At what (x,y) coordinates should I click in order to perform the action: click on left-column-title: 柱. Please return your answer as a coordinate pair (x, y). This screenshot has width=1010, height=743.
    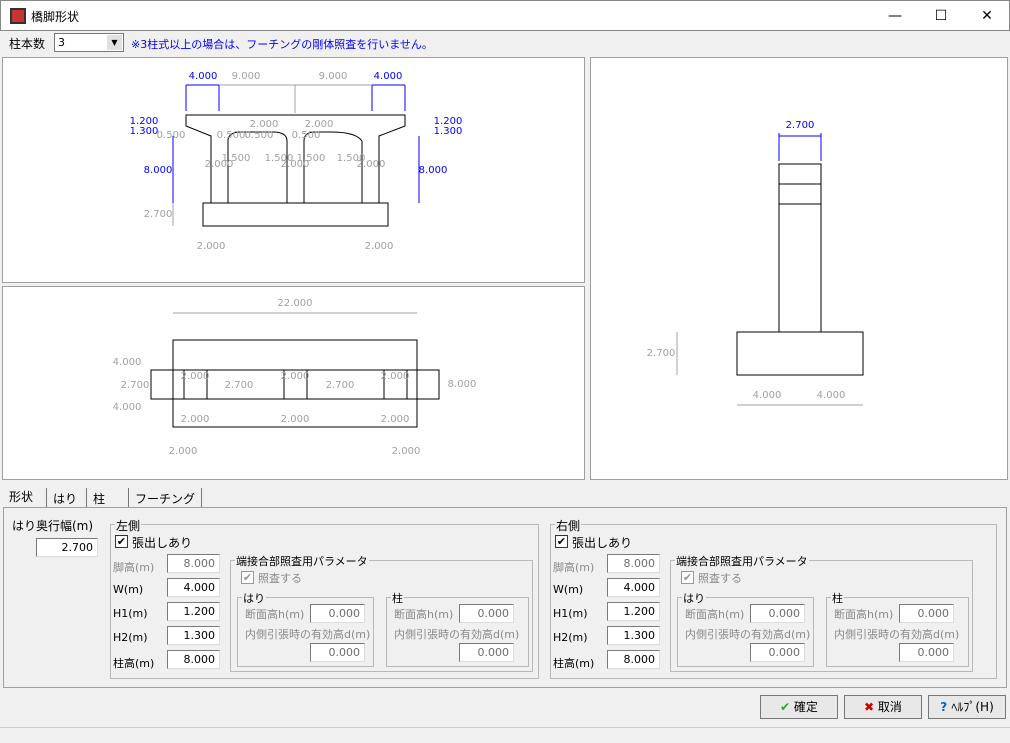
    Looking at the image, I should click on (397, 598).